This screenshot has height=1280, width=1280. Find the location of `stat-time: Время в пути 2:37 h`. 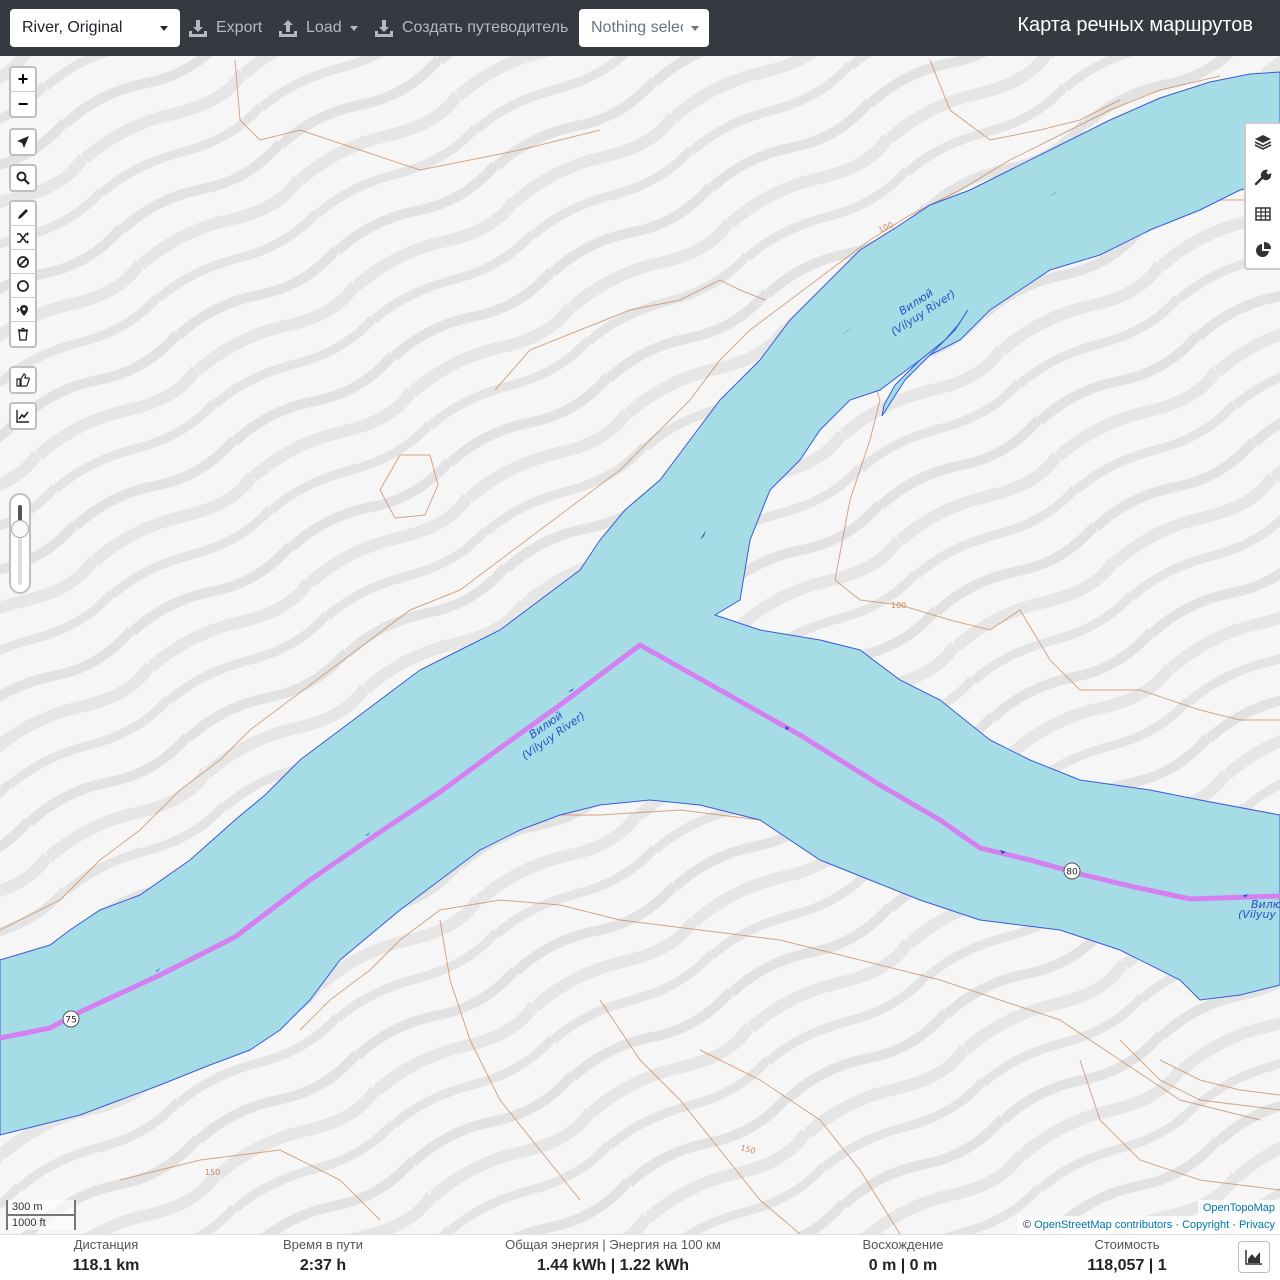

stat-time: Время в пути 2:37 h is located at coordinates (323, 1256).